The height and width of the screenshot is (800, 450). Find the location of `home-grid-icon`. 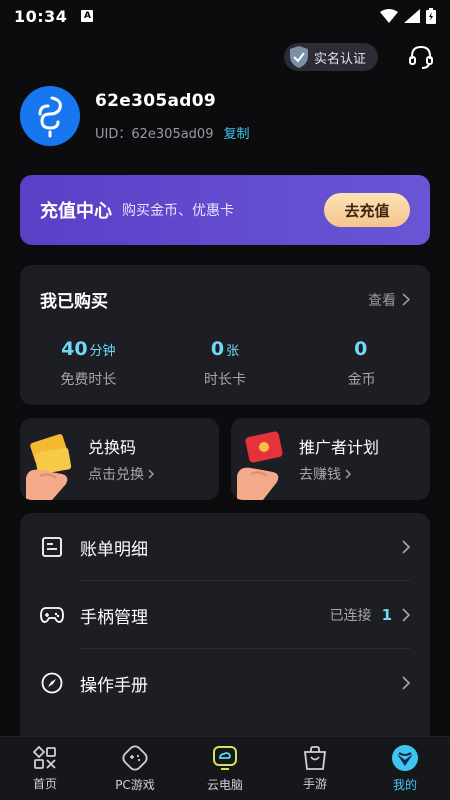

home-grid-icon is located at coordinates (44, 757).